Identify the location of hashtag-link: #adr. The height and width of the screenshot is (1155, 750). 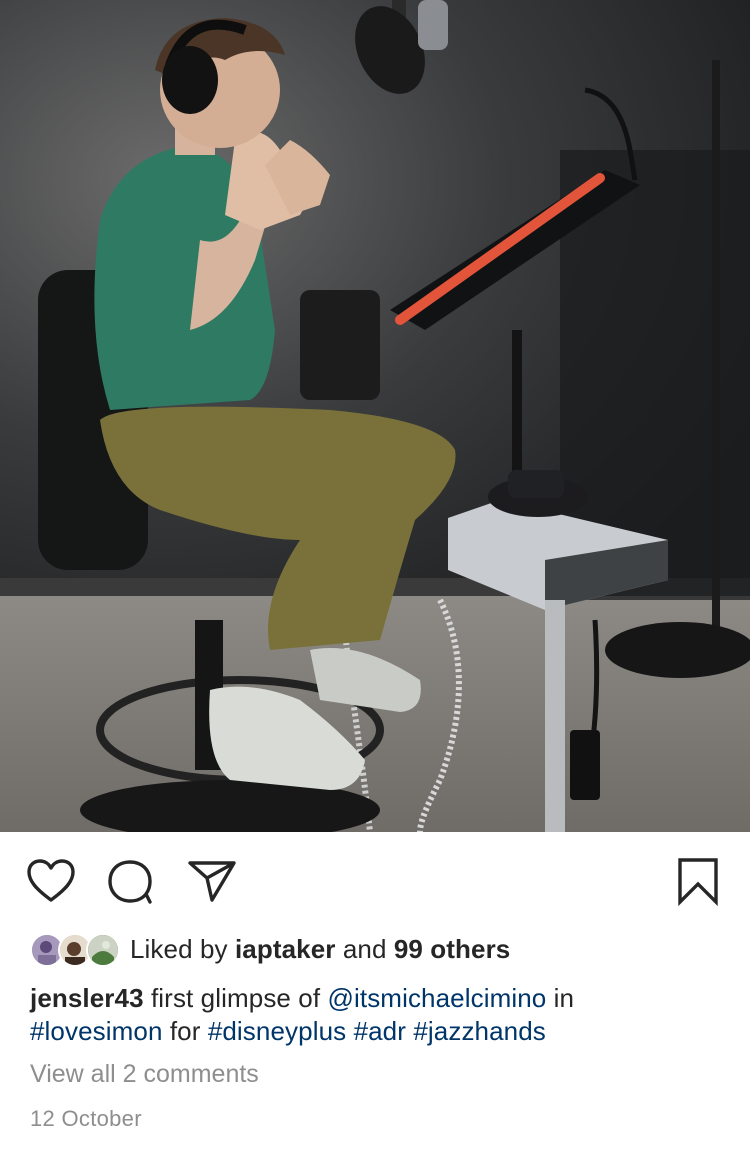
(380, 1031).